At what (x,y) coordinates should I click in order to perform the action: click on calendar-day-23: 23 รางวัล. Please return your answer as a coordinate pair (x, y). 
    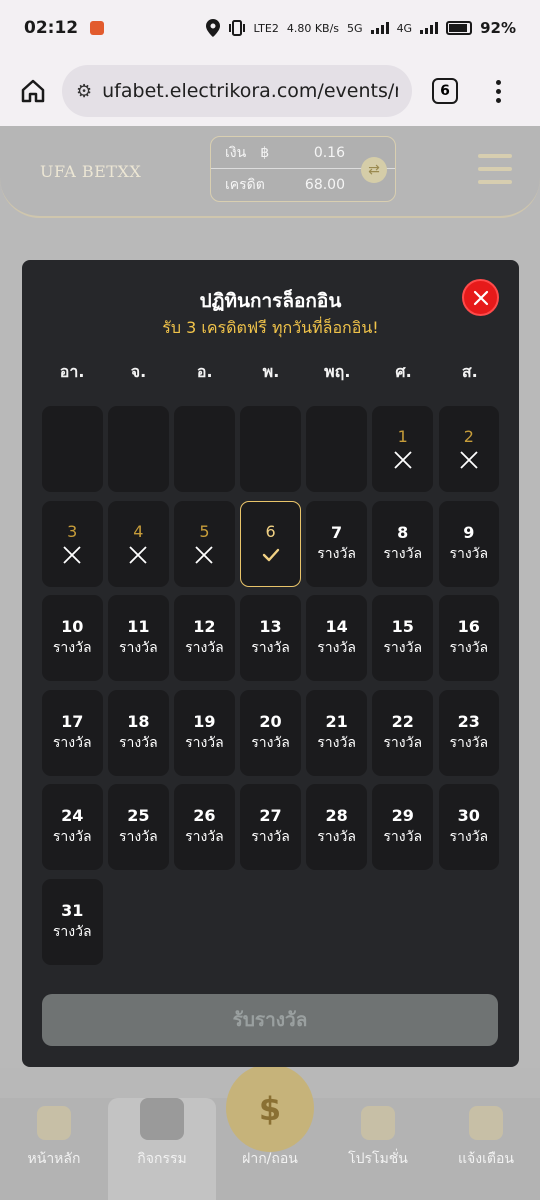
    Looking at the image, I should click on (469, 732).